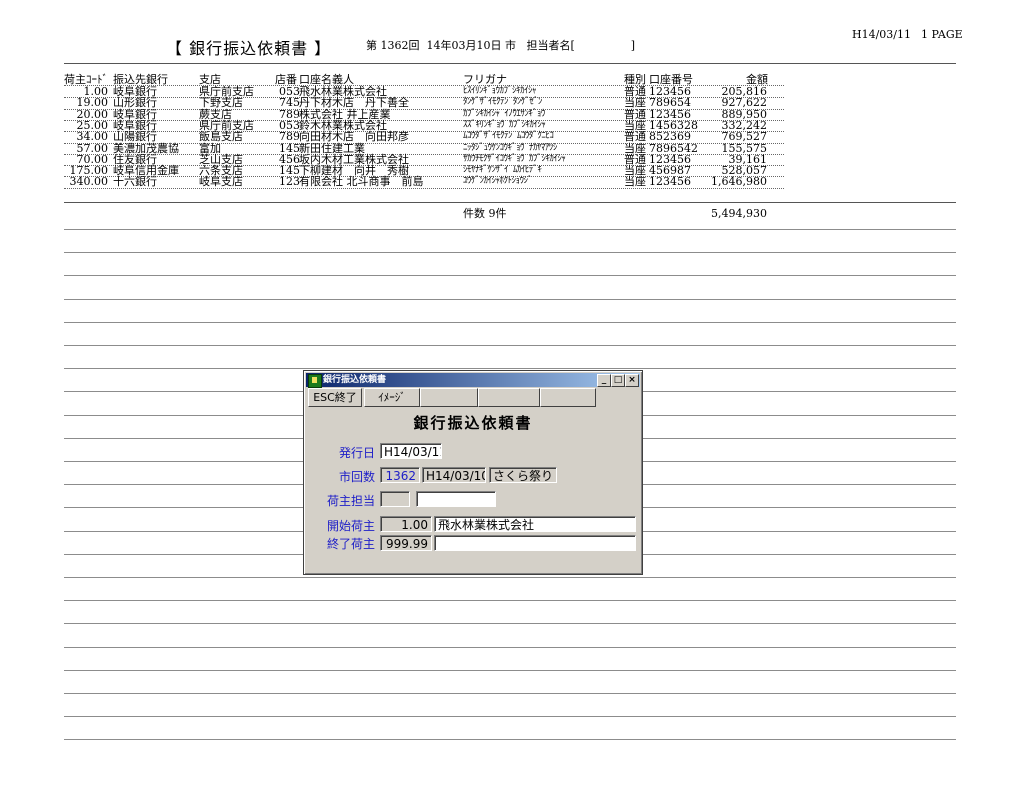 This screenshot has width=1021, height=786. Describe the element at coordinates (485, 213) in the screenshot. I see `record-count: 件数 9件` at that location.